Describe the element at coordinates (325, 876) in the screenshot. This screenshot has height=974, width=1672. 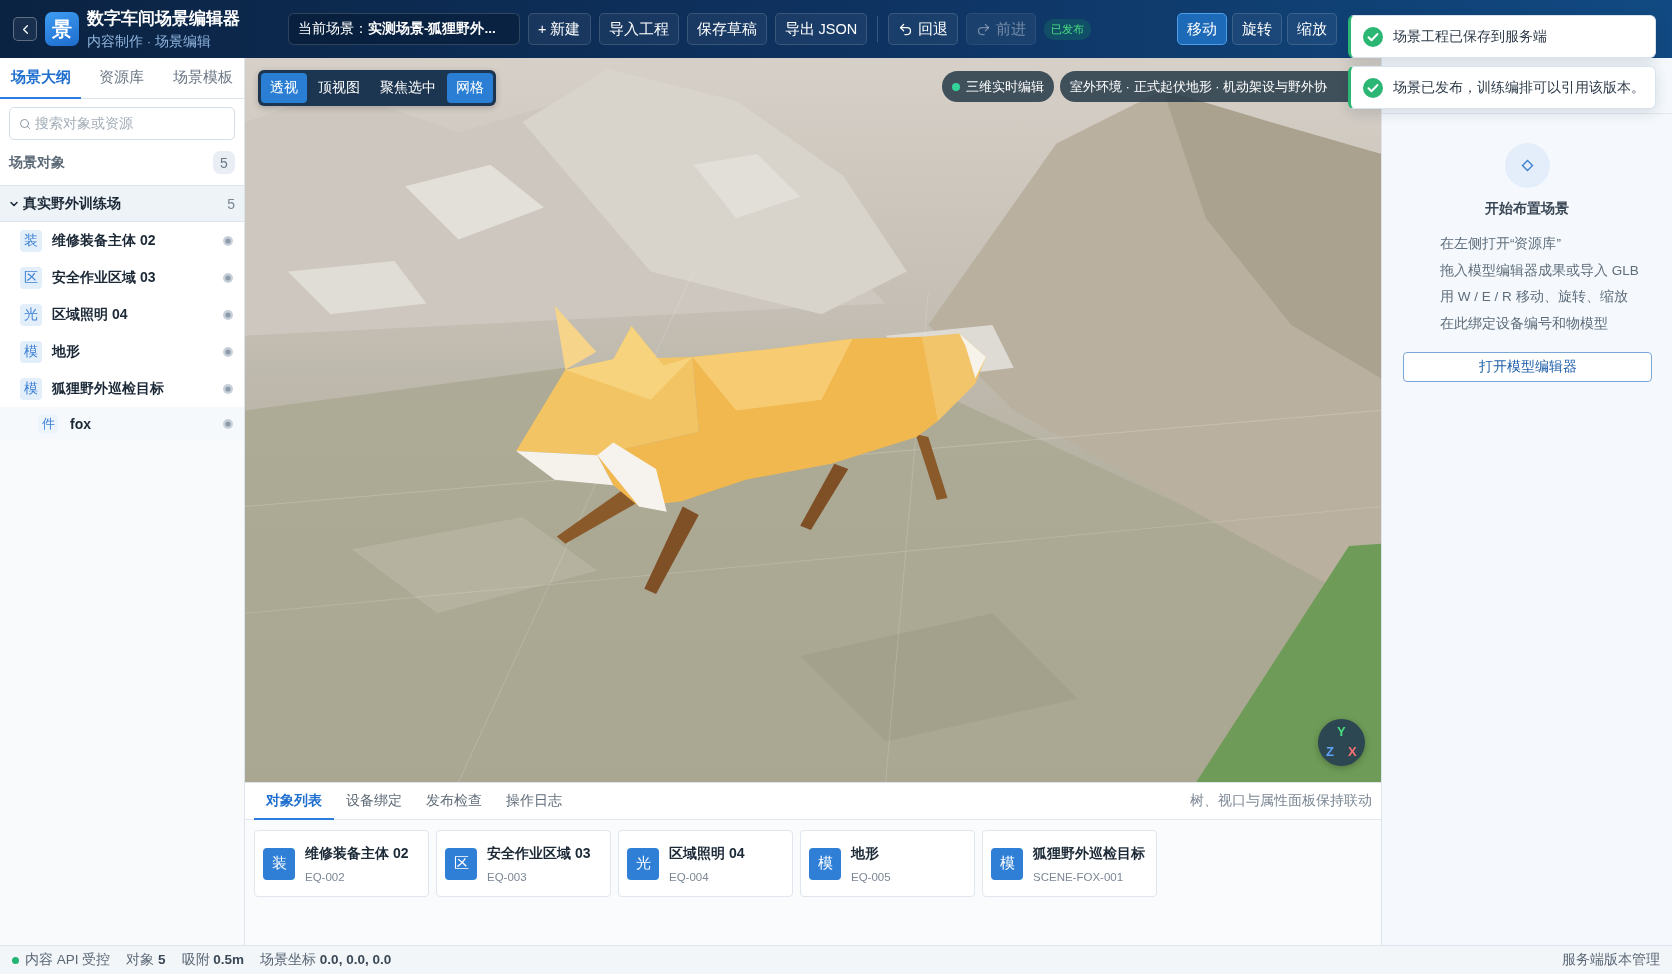
I see `card-code: EQ-002` at that location.